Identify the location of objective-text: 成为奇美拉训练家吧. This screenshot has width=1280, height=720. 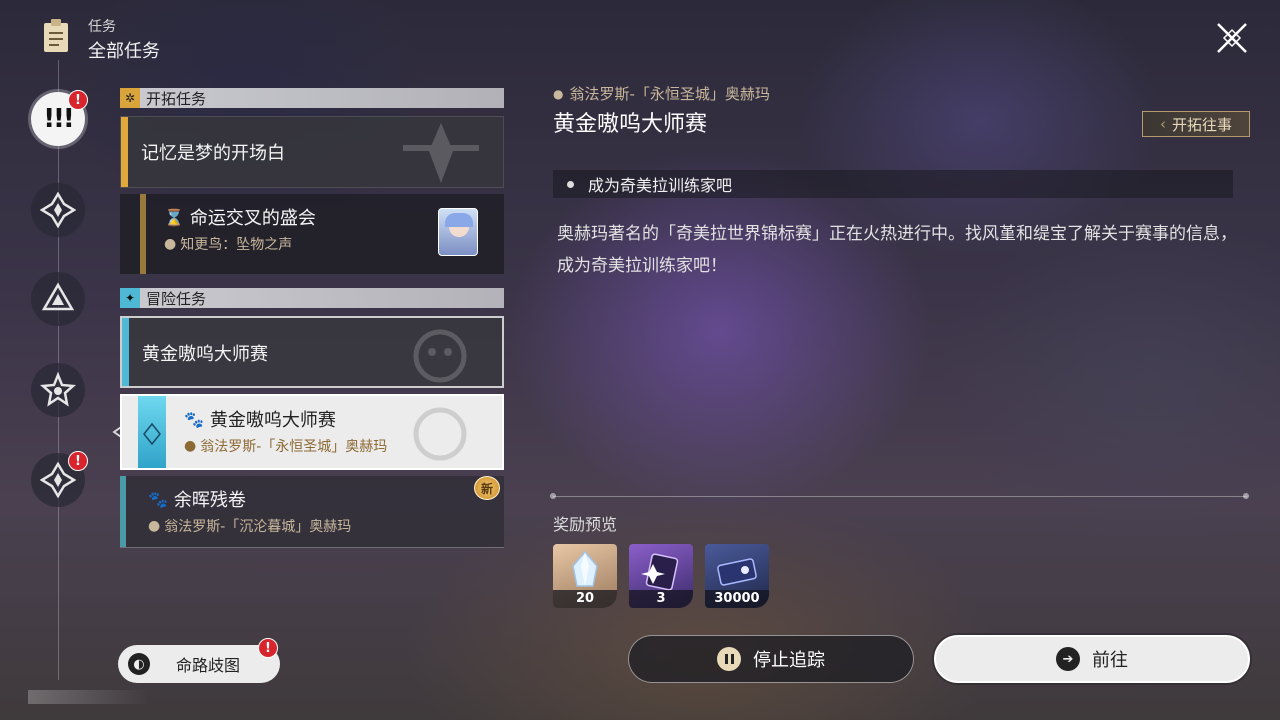
(660, 185).